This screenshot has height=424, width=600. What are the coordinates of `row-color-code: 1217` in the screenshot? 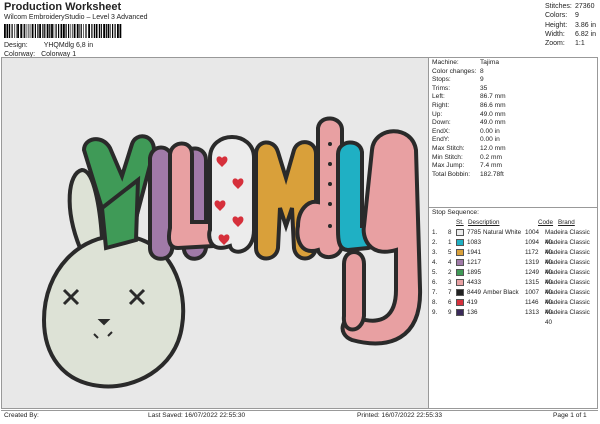 It's located at (474, 262).